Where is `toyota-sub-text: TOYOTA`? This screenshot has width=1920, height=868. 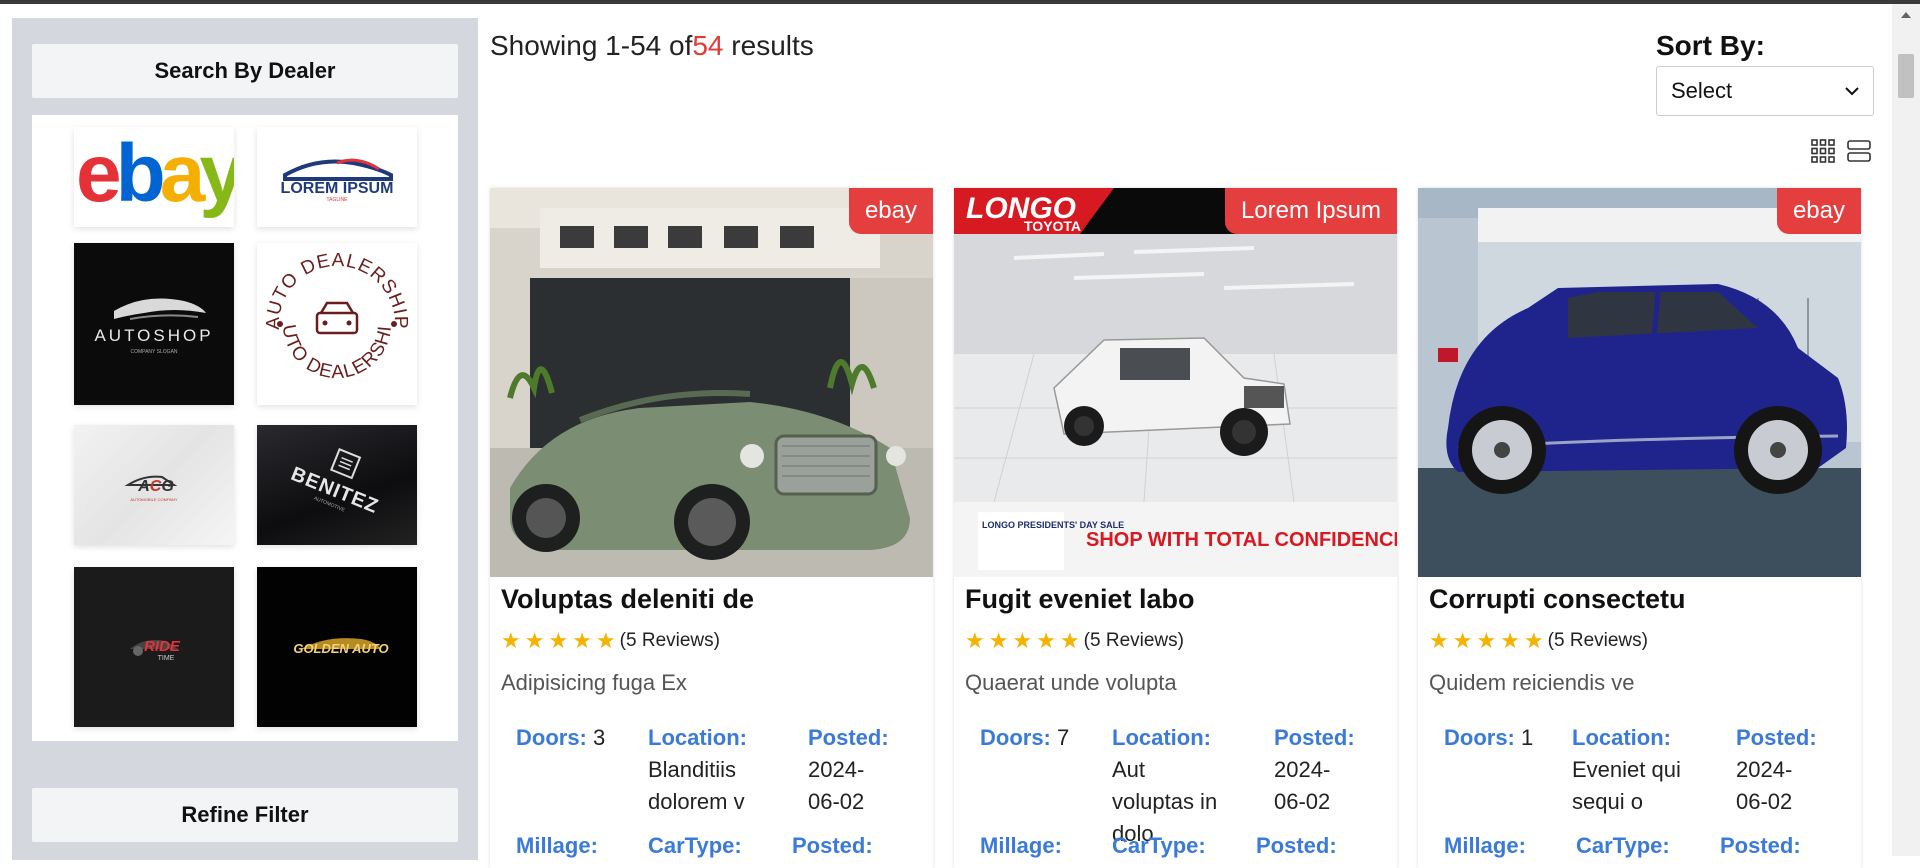 toyota-sub-text: TOYOTA is located at coordinates (1052, 226).